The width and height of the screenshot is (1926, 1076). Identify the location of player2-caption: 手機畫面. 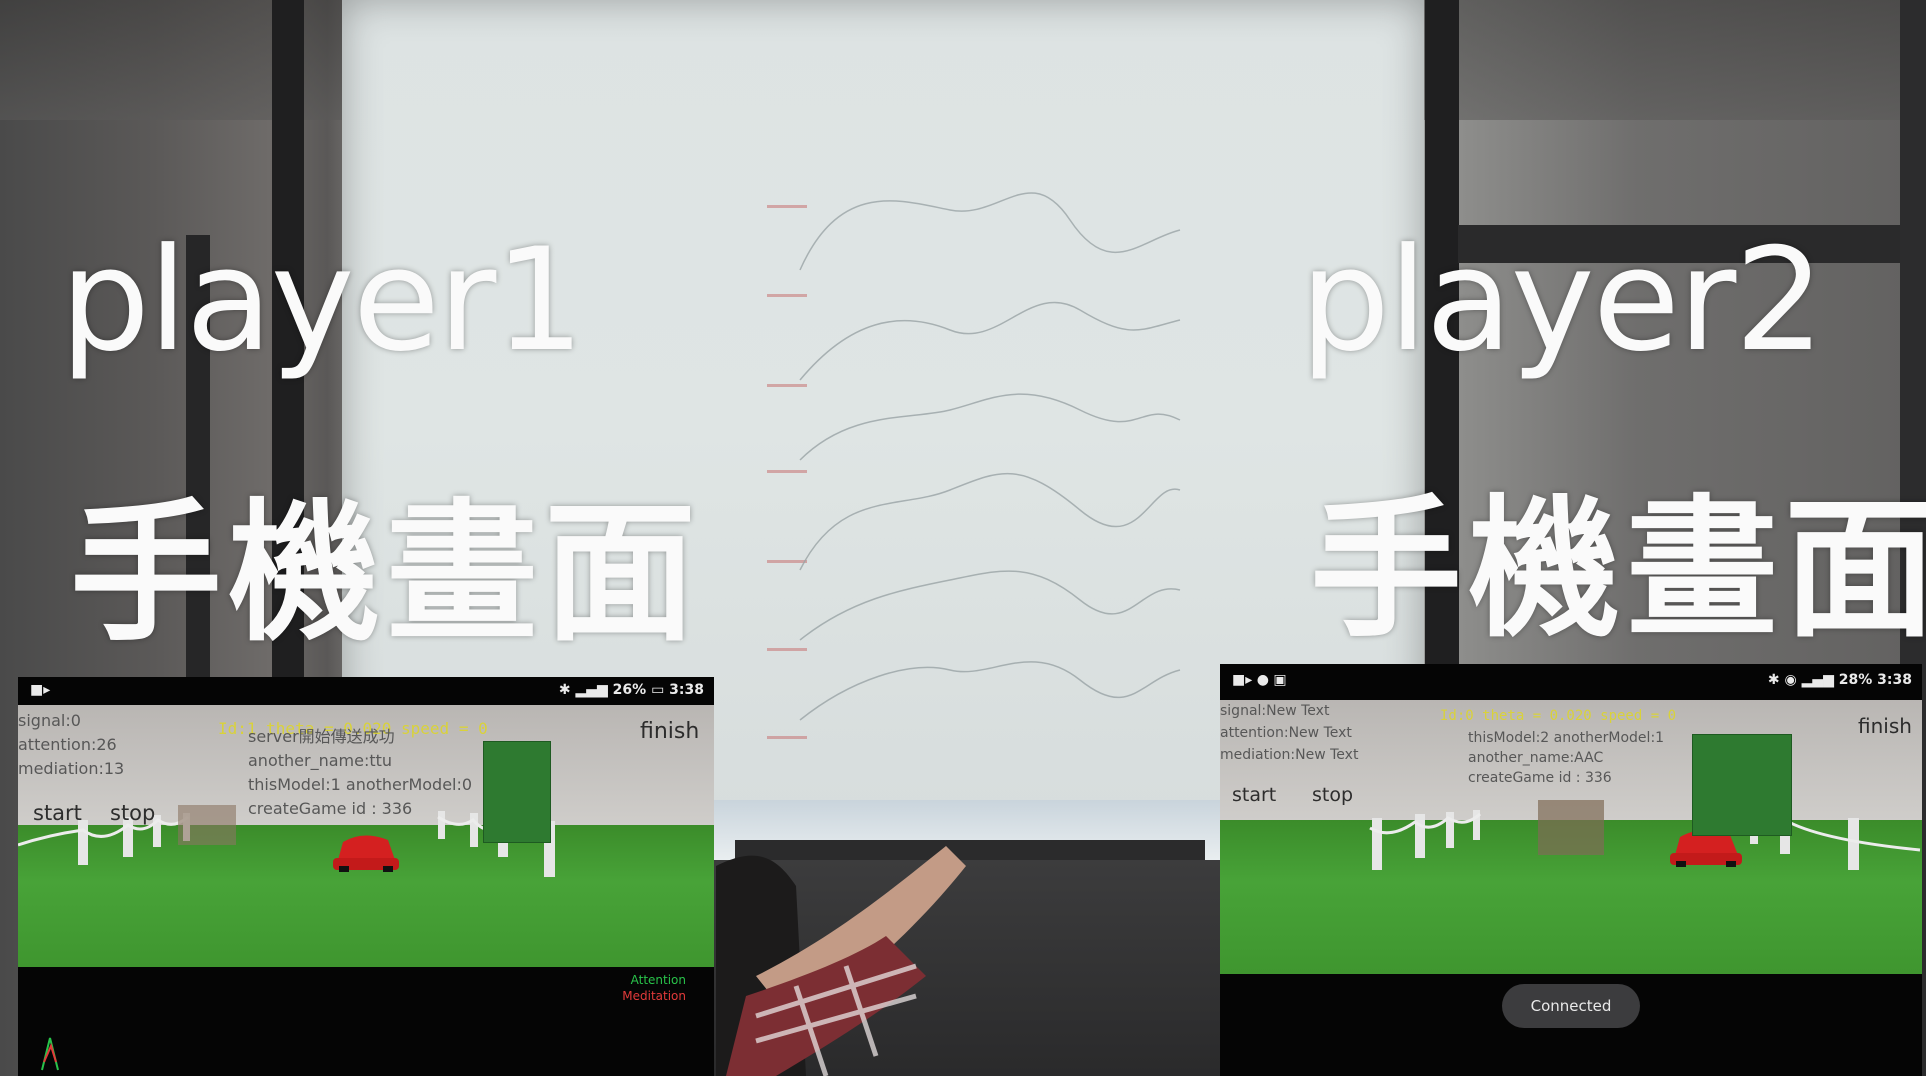
(1618, 569).